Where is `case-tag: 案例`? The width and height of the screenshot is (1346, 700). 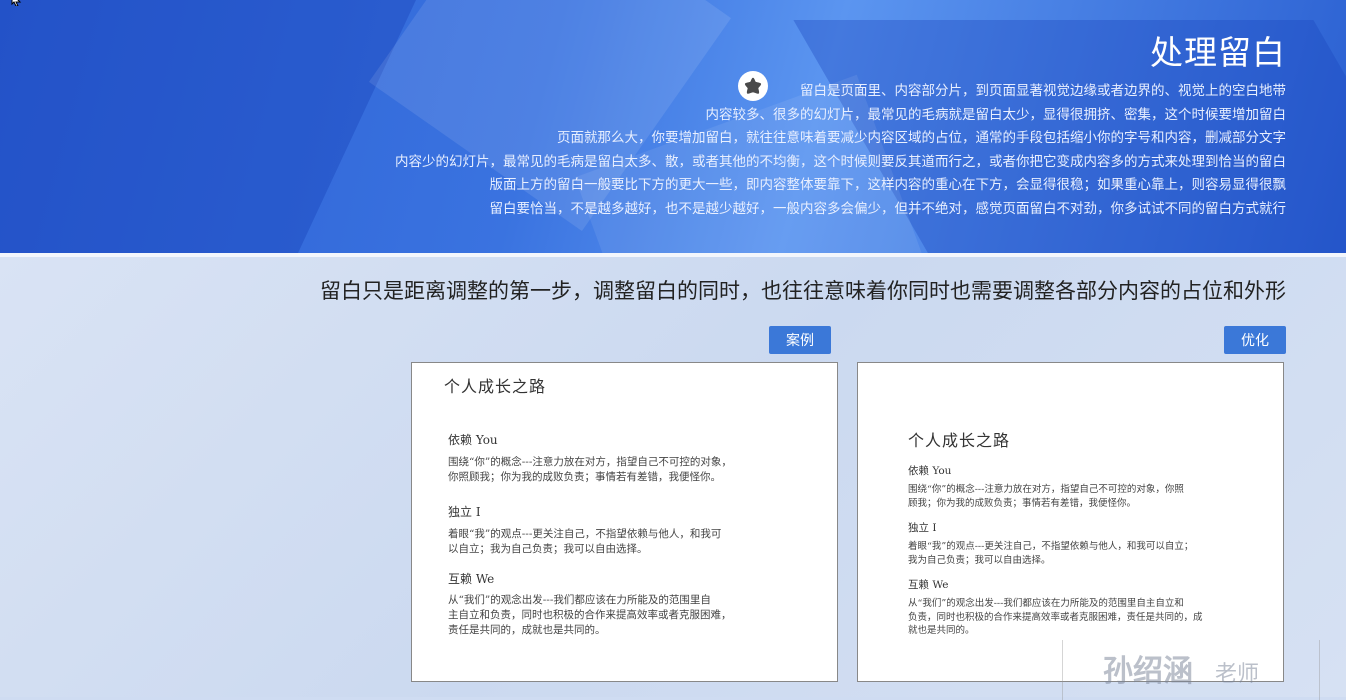 case-tag: 案例 is located at coordinates (800, 340).